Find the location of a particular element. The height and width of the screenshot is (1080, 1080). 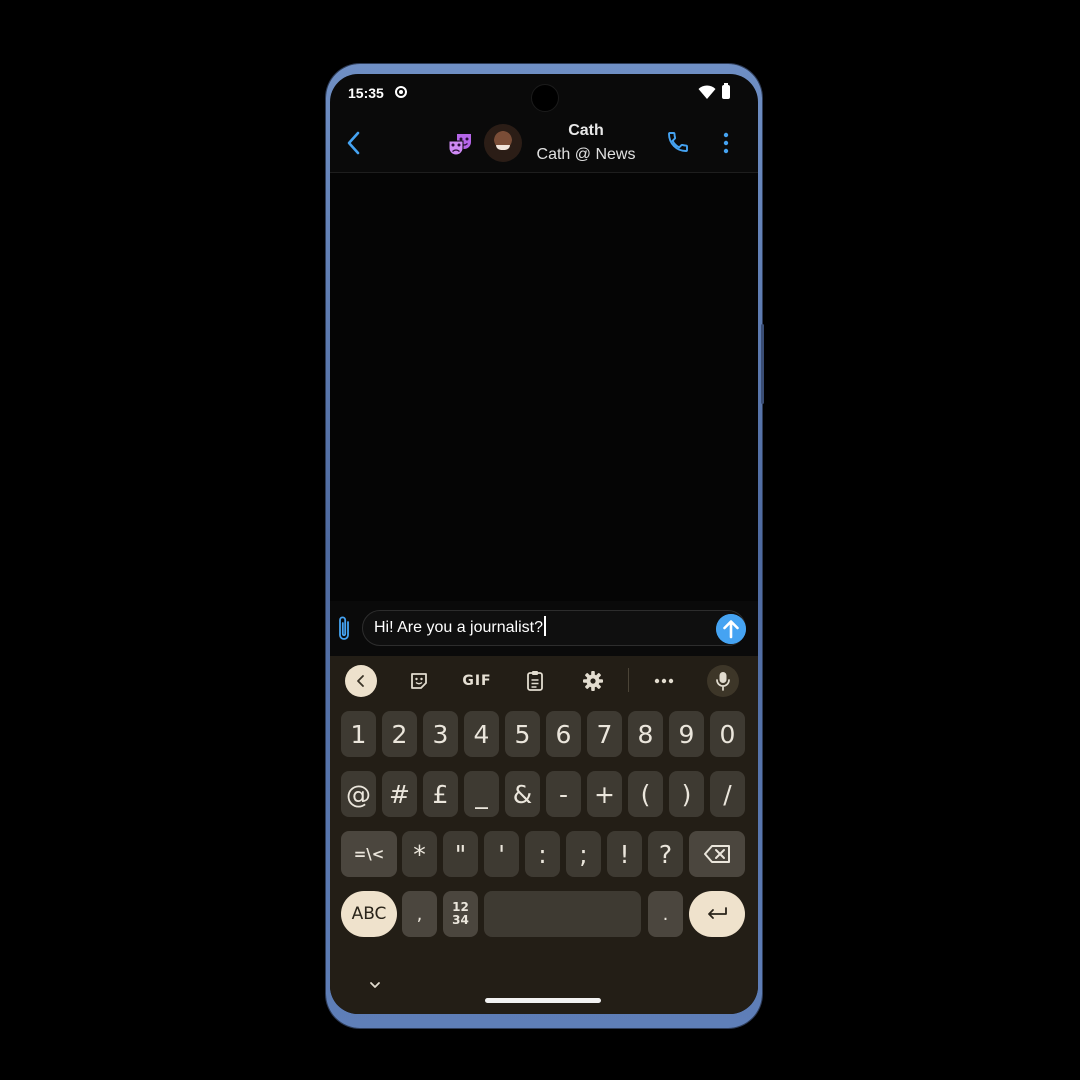

key-left-paren: ( is located at coordinates (645, 794).